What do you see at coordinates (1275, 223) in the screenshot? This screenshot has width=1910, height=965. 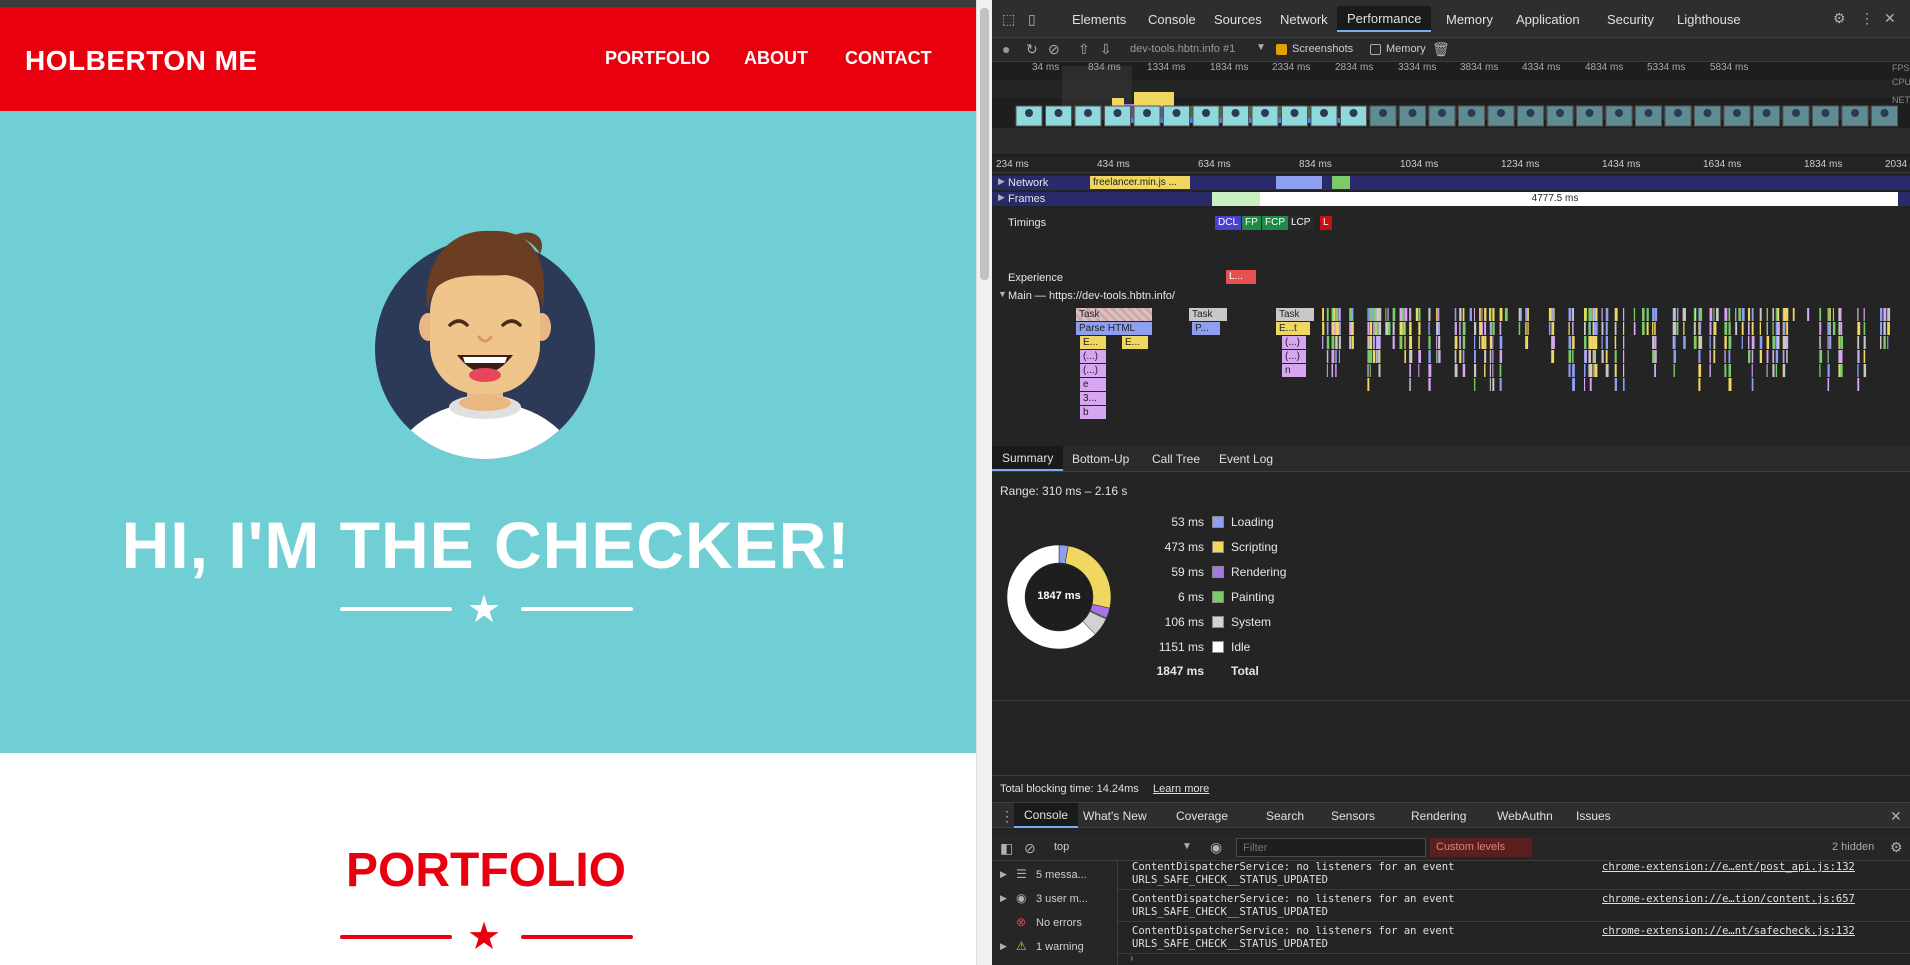 I see `timing-fcp: FCP` at bounding box center [1275, 223].